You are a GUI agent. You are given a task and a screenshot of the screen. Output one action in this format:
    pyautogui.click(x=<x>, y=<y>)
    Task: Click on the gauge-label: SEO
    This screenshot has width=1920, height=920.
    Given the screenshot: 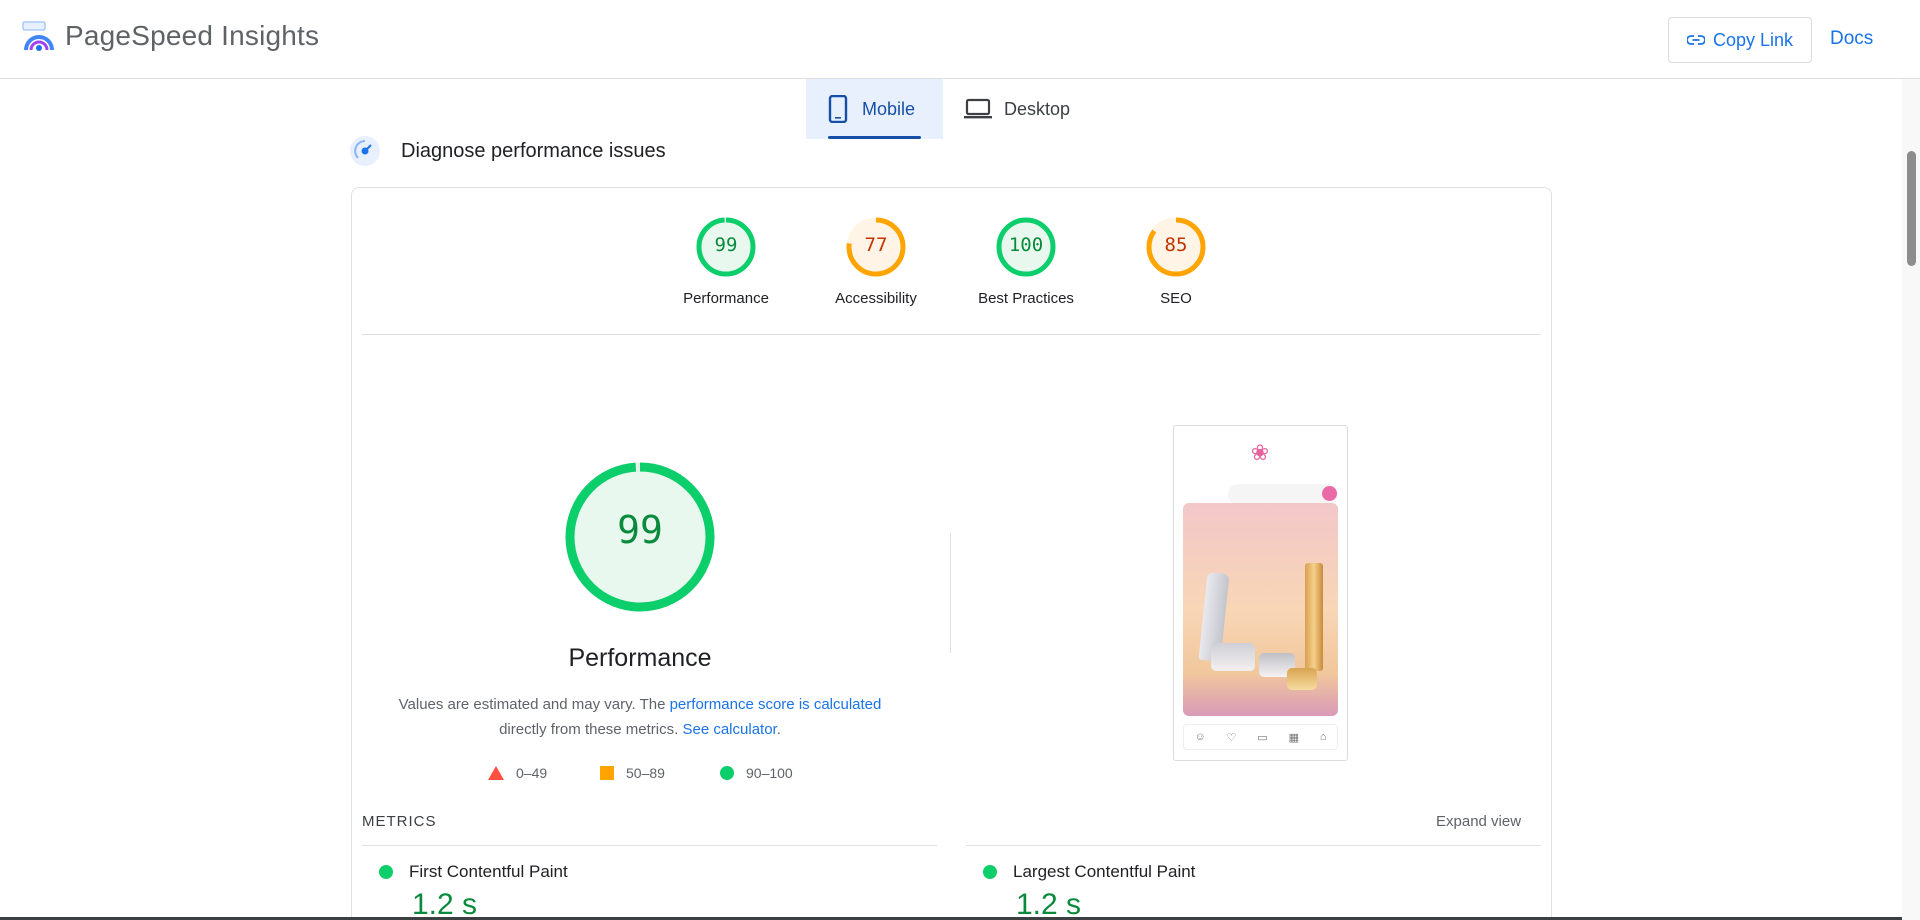 What is the action you would take?
    pyautogui.click(x=1176, y=298)
    